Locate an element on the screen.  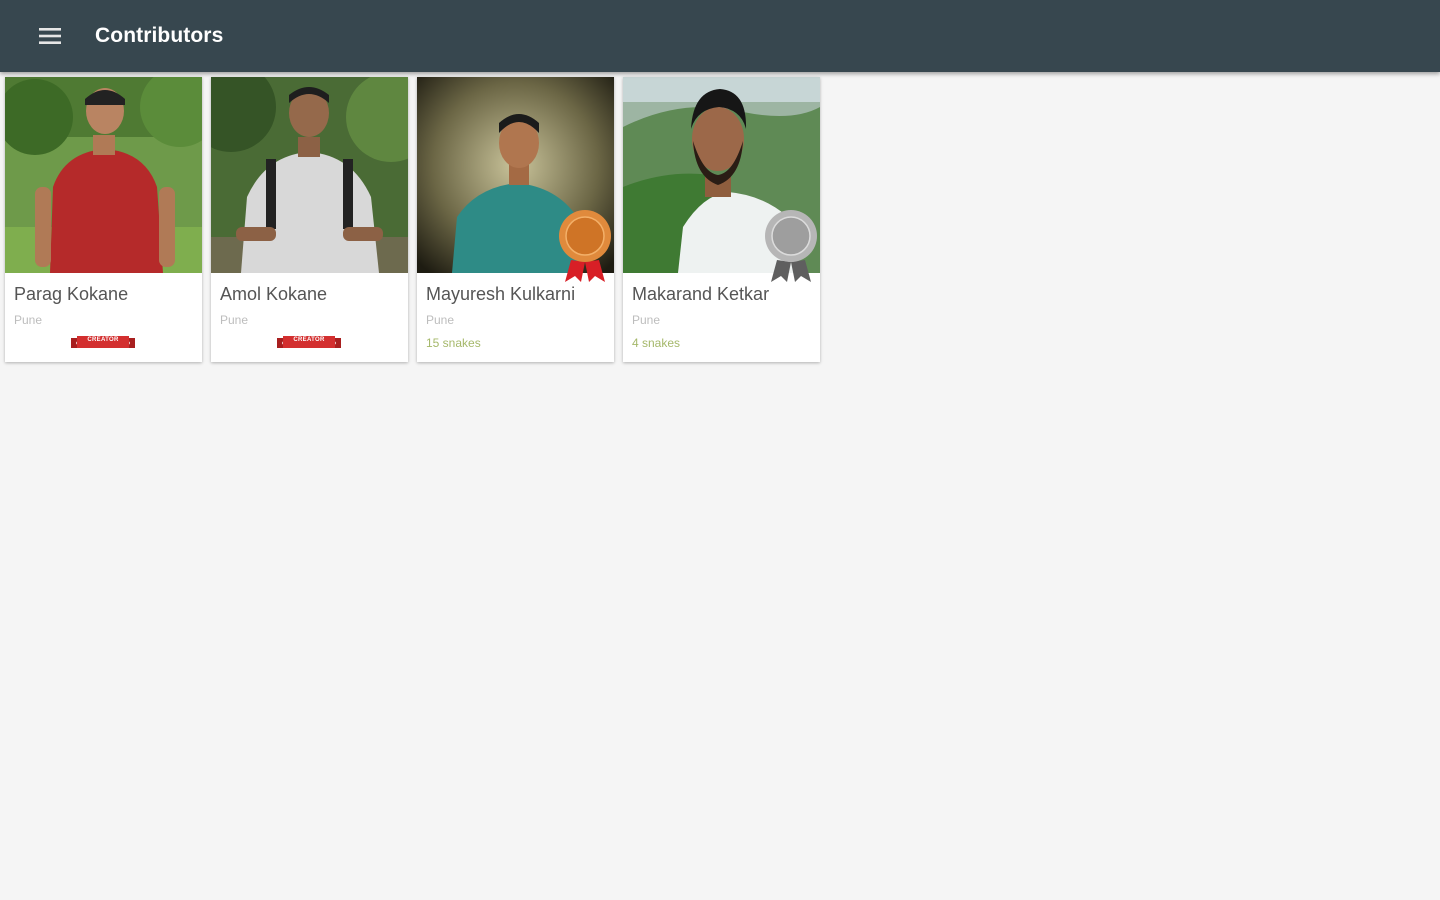
page-title: Contributors is located at coordinates (159, 35).